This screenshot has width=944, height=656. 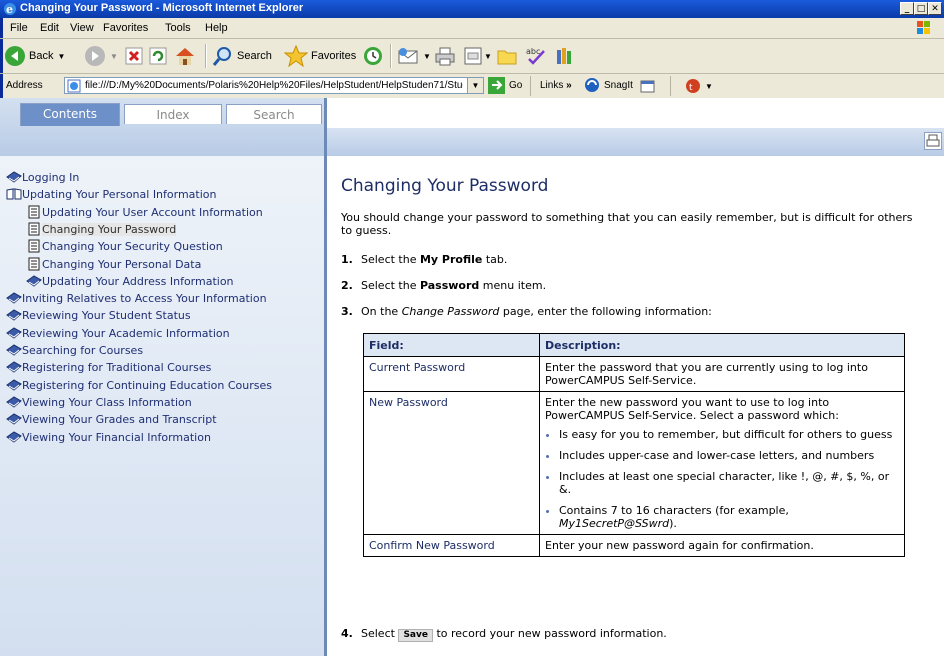 I want to click on home-button, so click(x=185, y=56).